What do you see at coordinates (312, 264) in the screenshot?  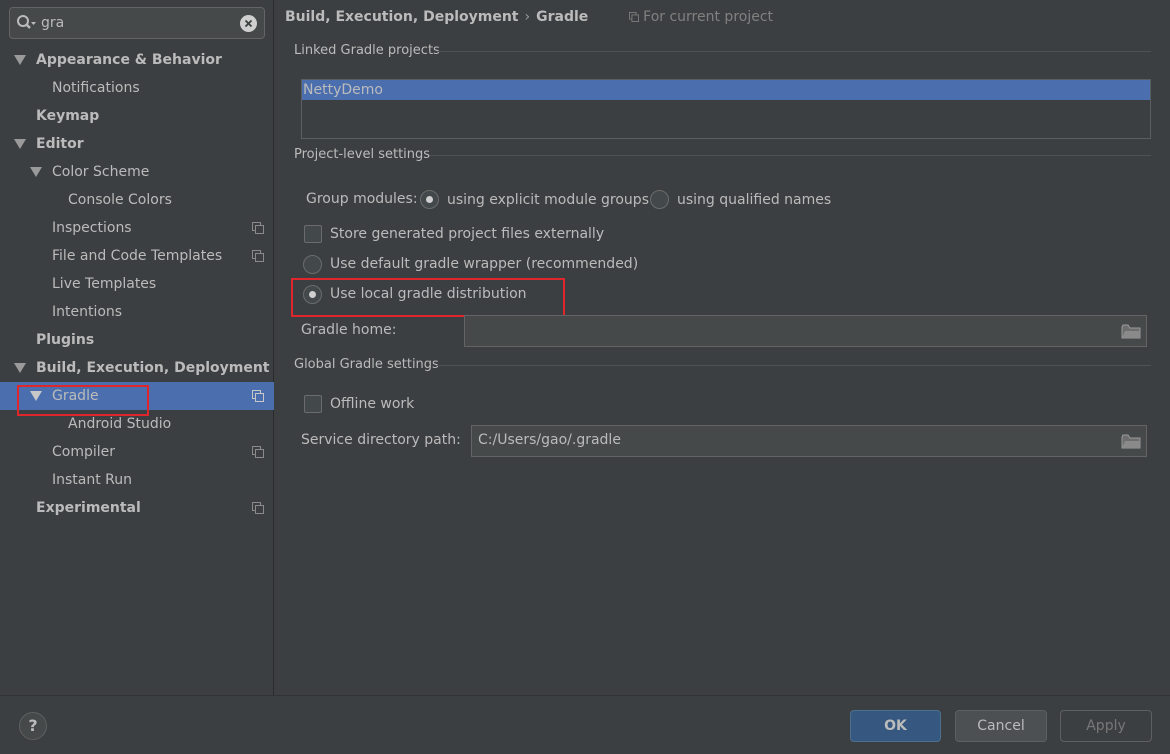 I see `radio-default-wrapper` at bounding box center [312, 264].